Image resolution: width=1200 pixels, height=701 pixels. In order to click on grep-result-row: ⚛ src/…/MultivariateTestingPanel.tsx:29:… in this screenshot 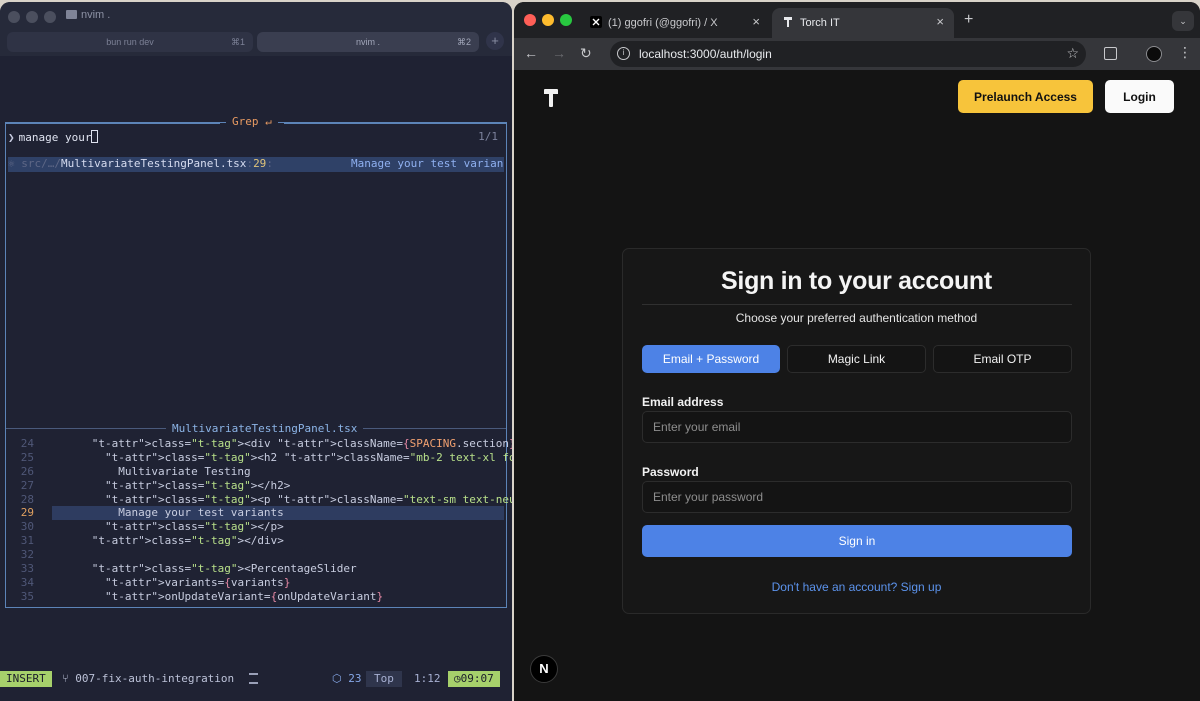, I will do `click(256, 164)`.